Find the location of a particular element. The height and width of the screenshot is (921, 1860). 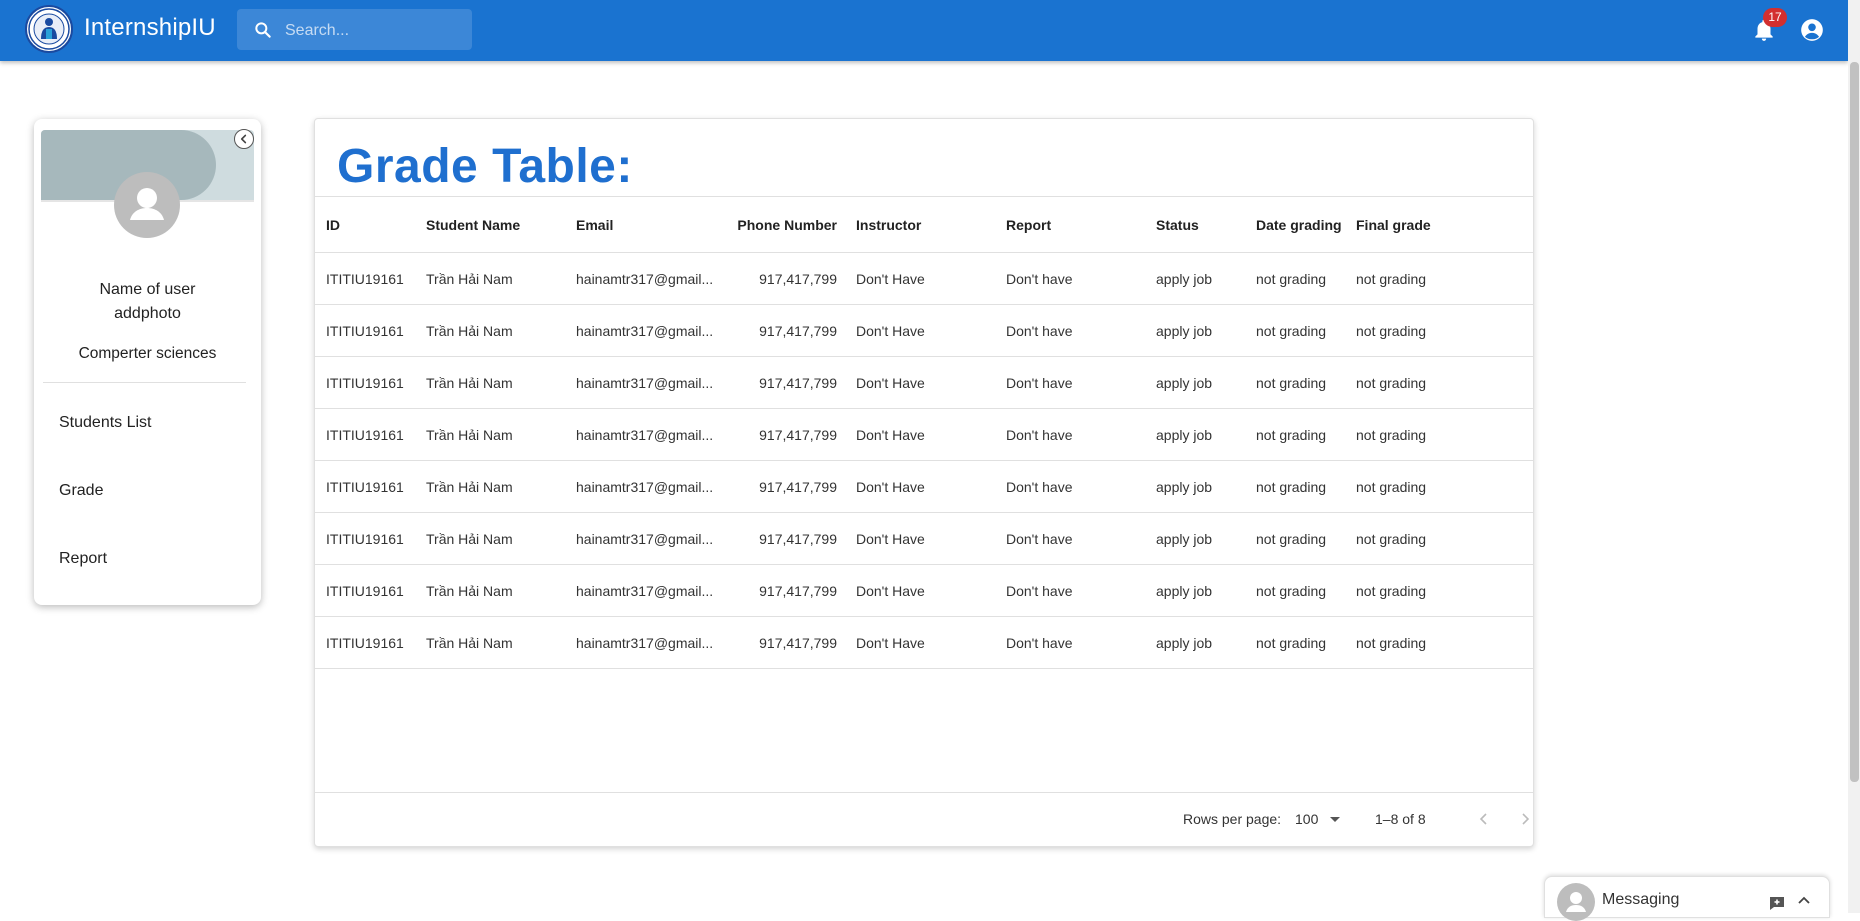

sidebar-item-students-list: Students List is located at coordinates (105, 423).